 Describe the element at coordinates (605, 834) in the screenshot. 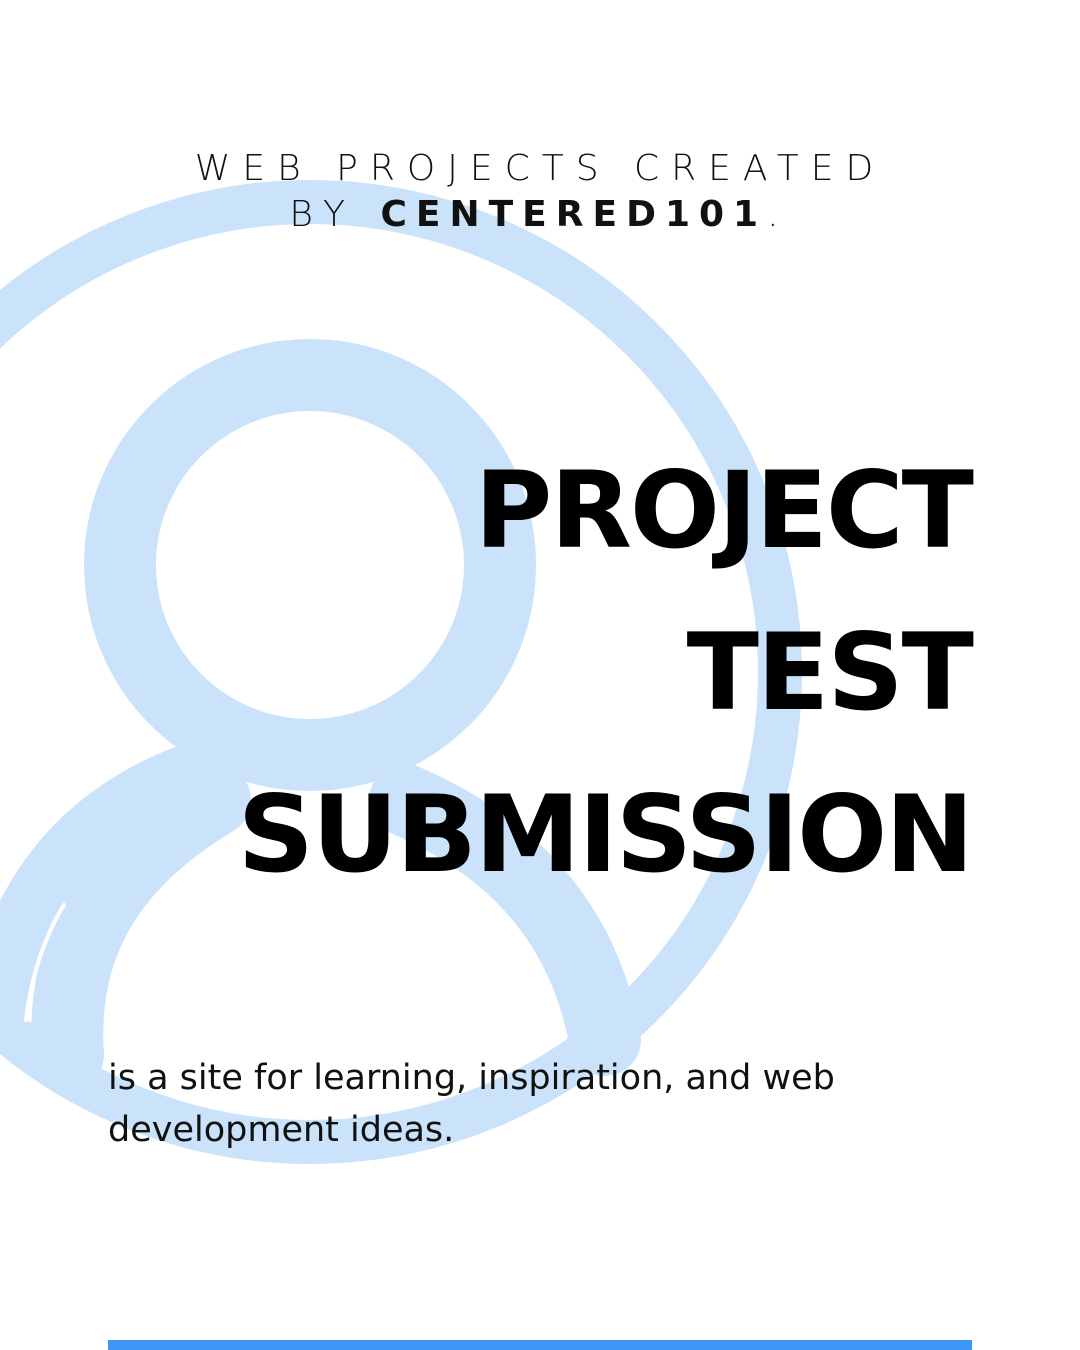

I see `title-line-3: SUBMISSION` at that location.